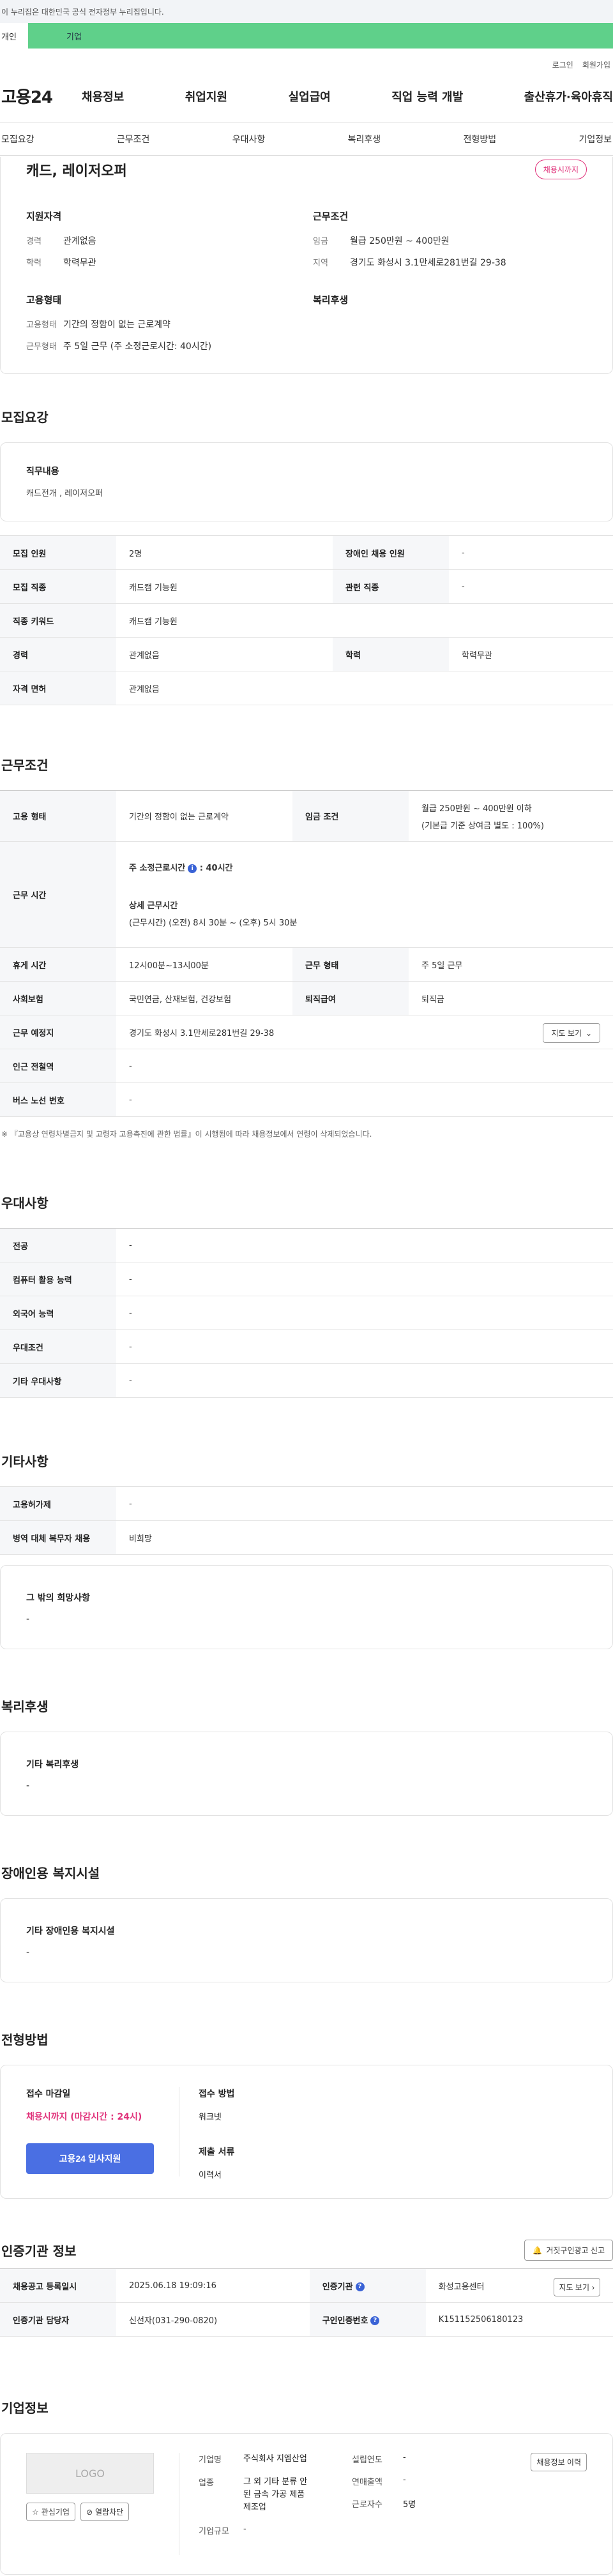 The height and width of the screenshot is (2576, 613). I want to click on emp-form: 근무형태 주 5일 근무 (주 소정근로시간: 40시간), so click(163, 346).